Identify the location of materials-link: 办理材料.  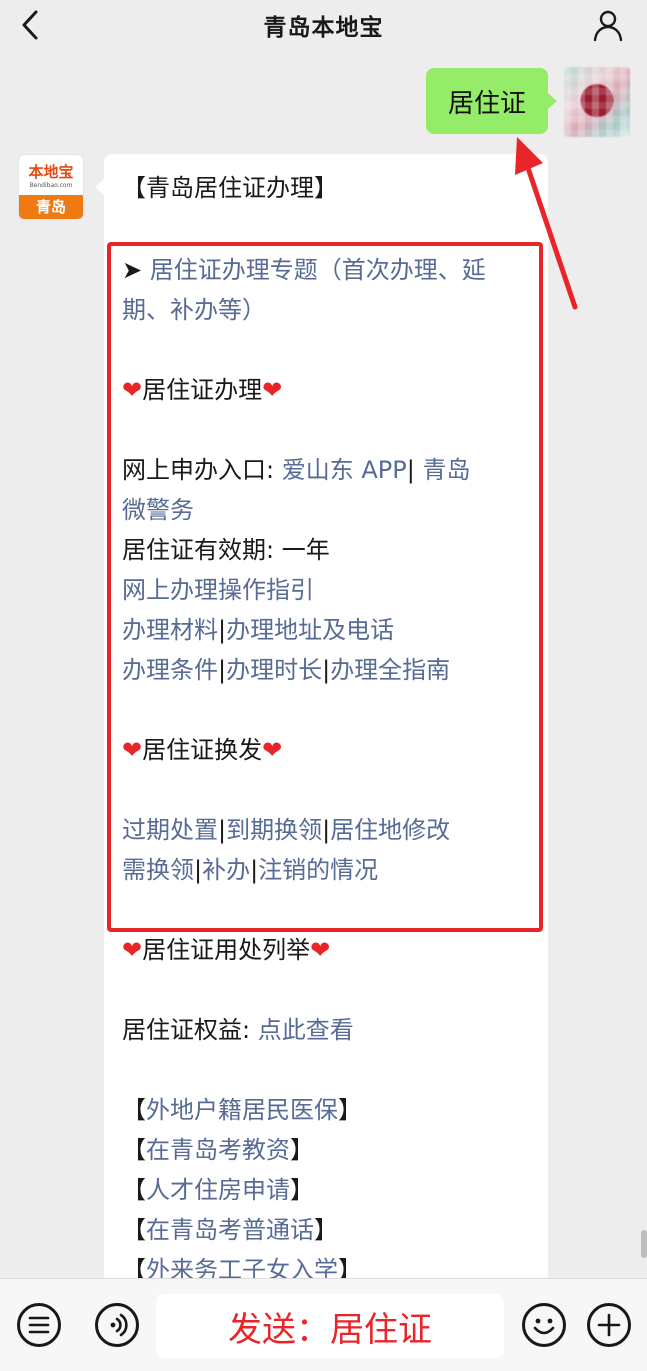
(170, 630).